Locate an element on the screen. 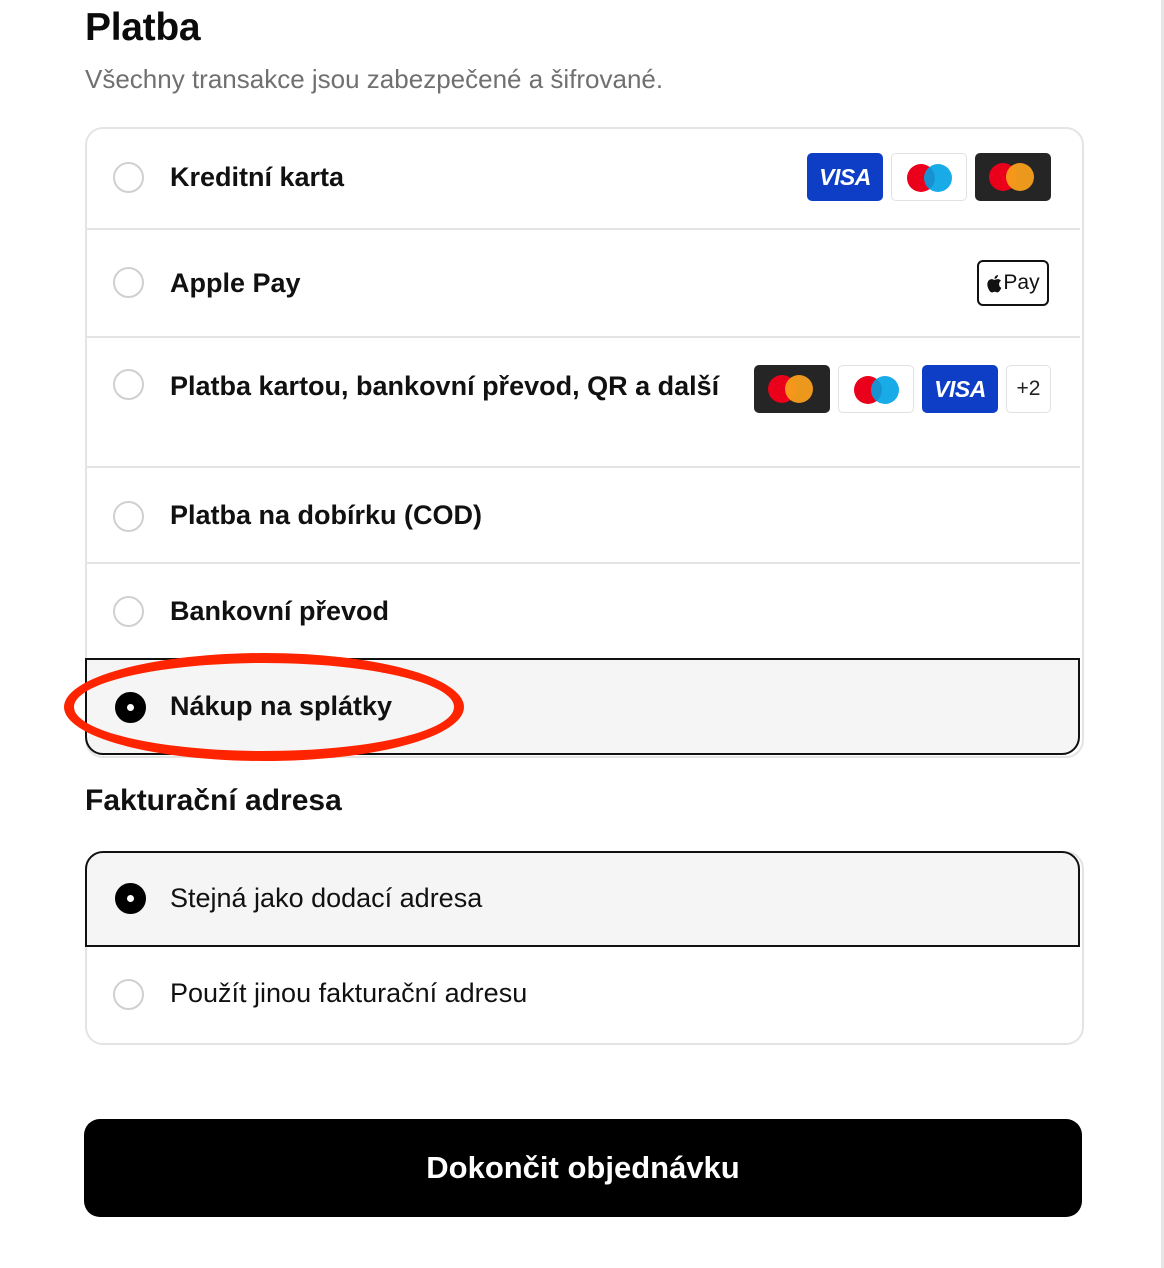  apple-pay-icon: Pay is located at coordinates (1013, 283).